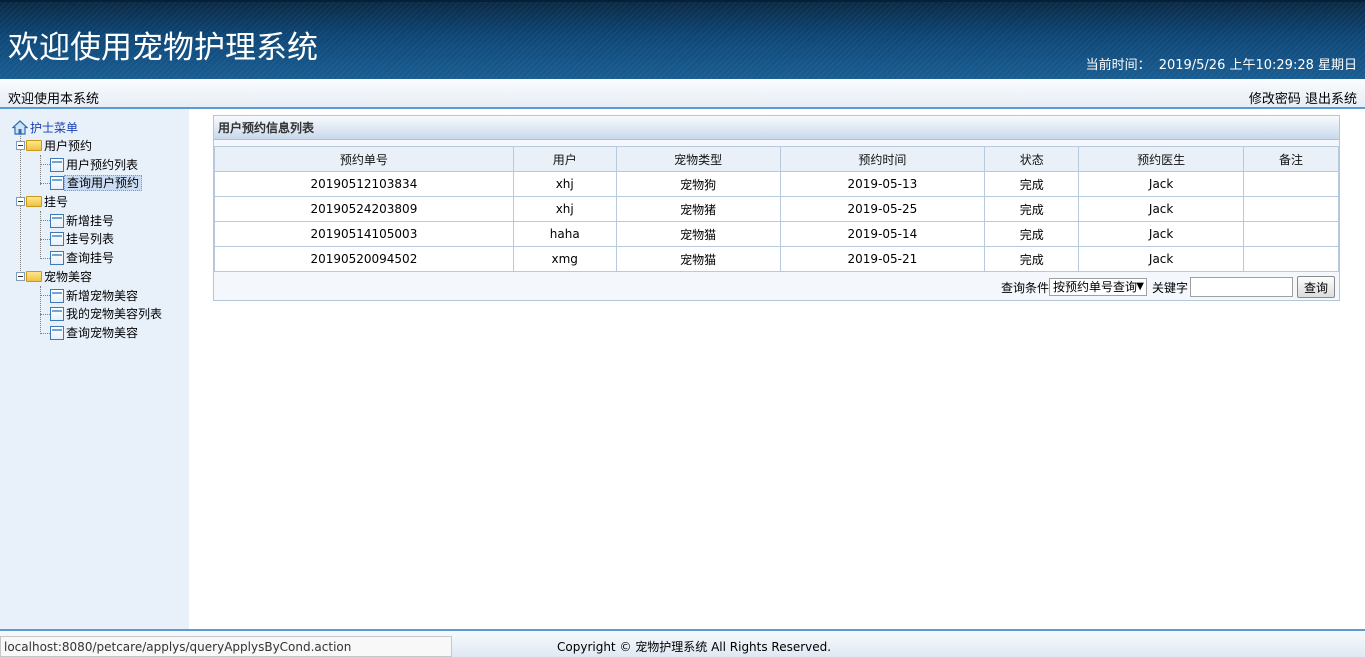 This screenshot has height=657, width=1365. Describe the element at coordinates (20, 127) in the screenshot. I see `home-icon` at that location.